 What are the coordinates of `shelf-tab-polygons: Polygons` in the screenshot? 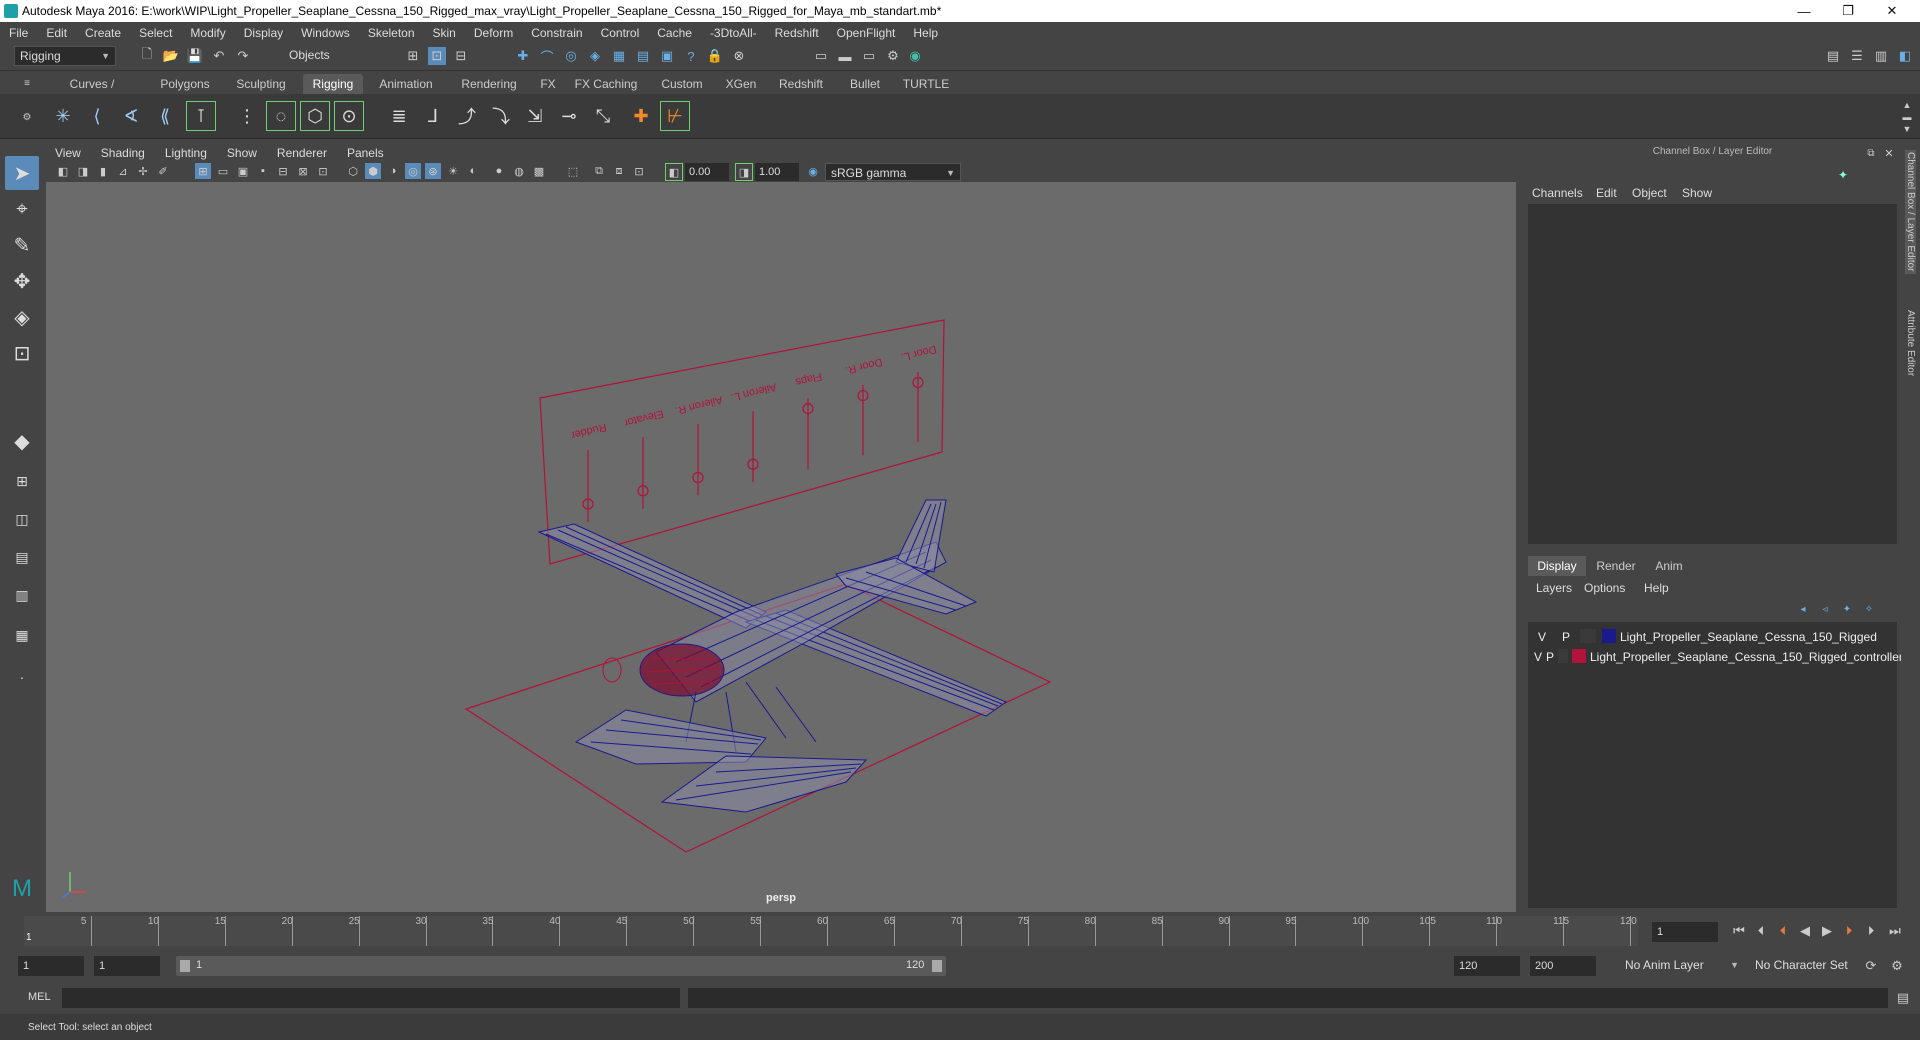 It's located at (185, 84).